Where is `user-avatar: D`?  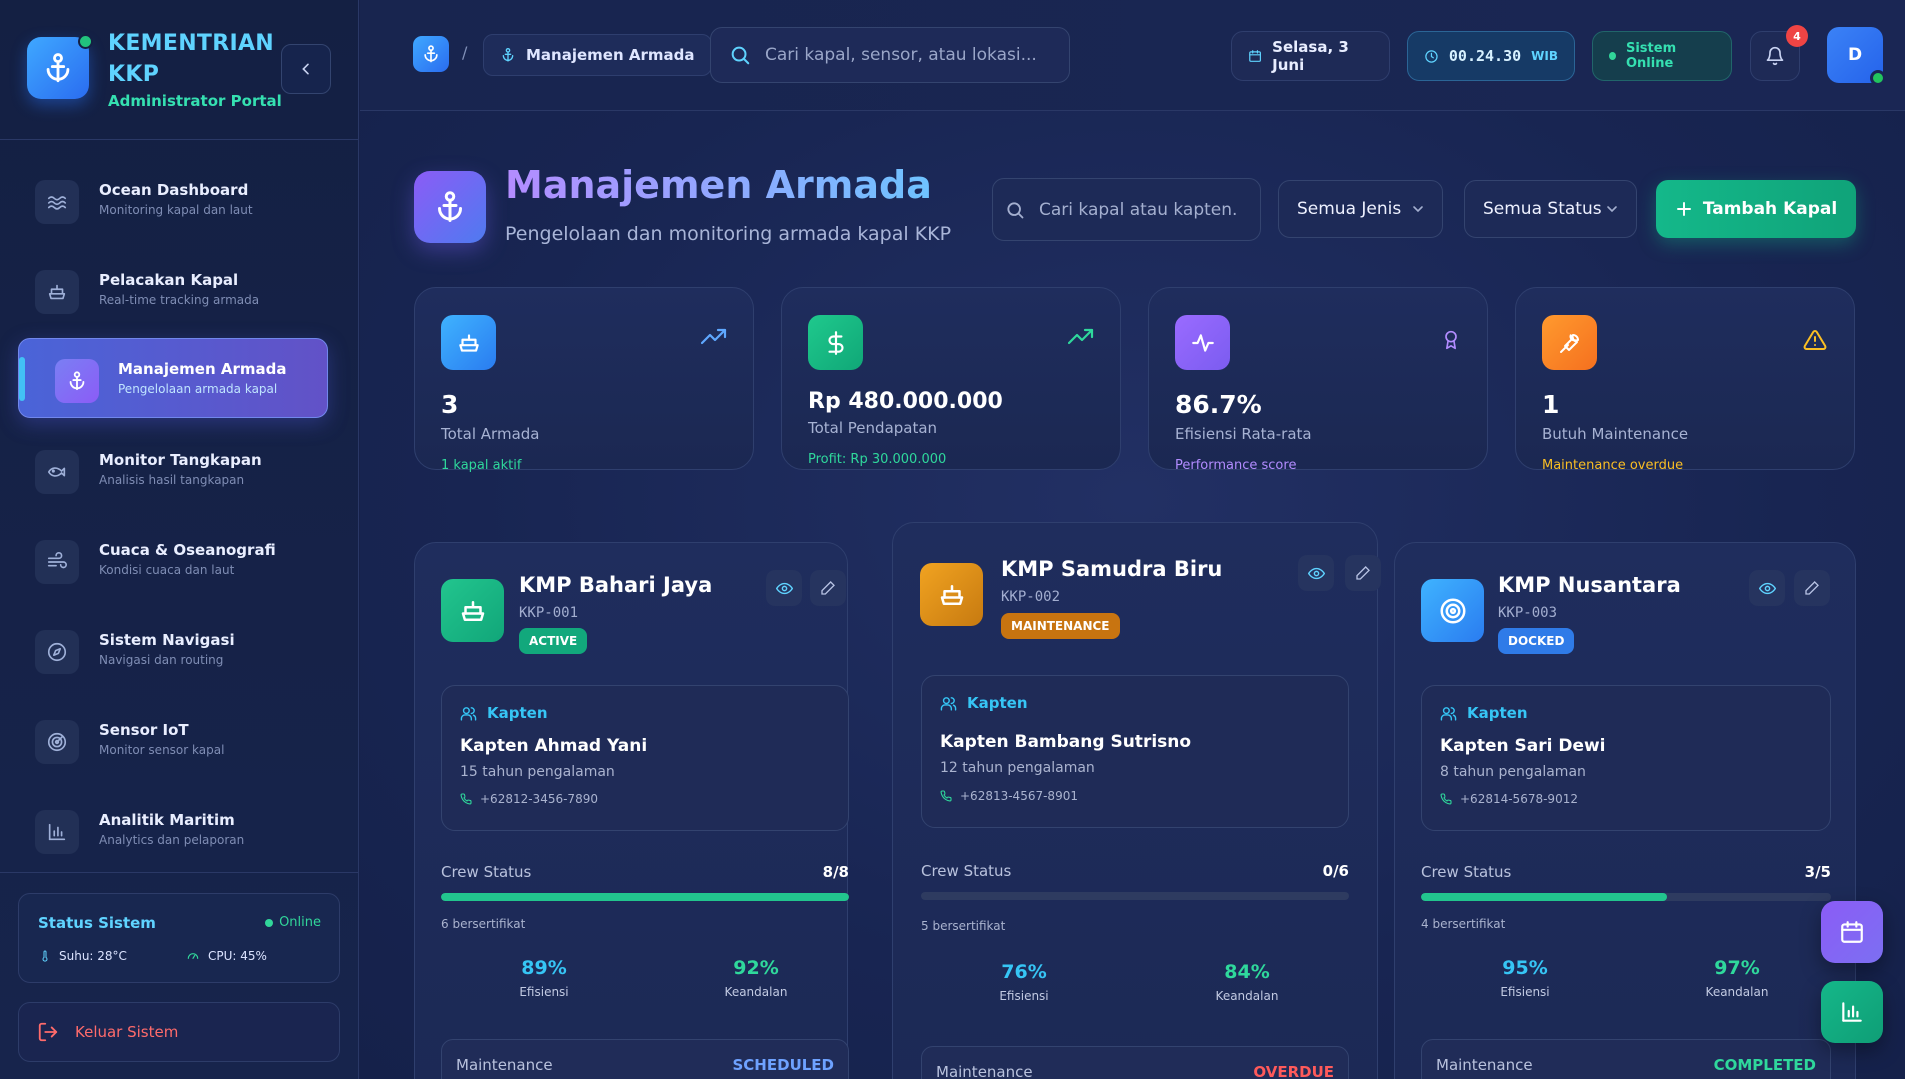
user-avatar: D is located at coordinates (1856, 56).